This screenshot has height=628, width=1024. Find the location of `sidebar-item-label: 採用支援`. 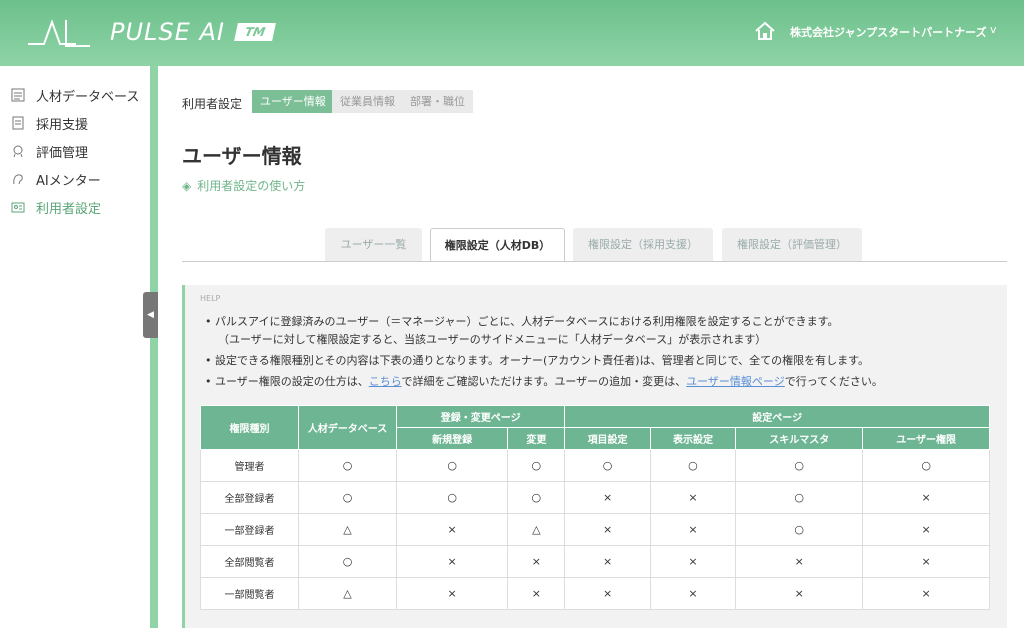

sidebar-item-label: 採用支援 is located at coordinates (62, 125).